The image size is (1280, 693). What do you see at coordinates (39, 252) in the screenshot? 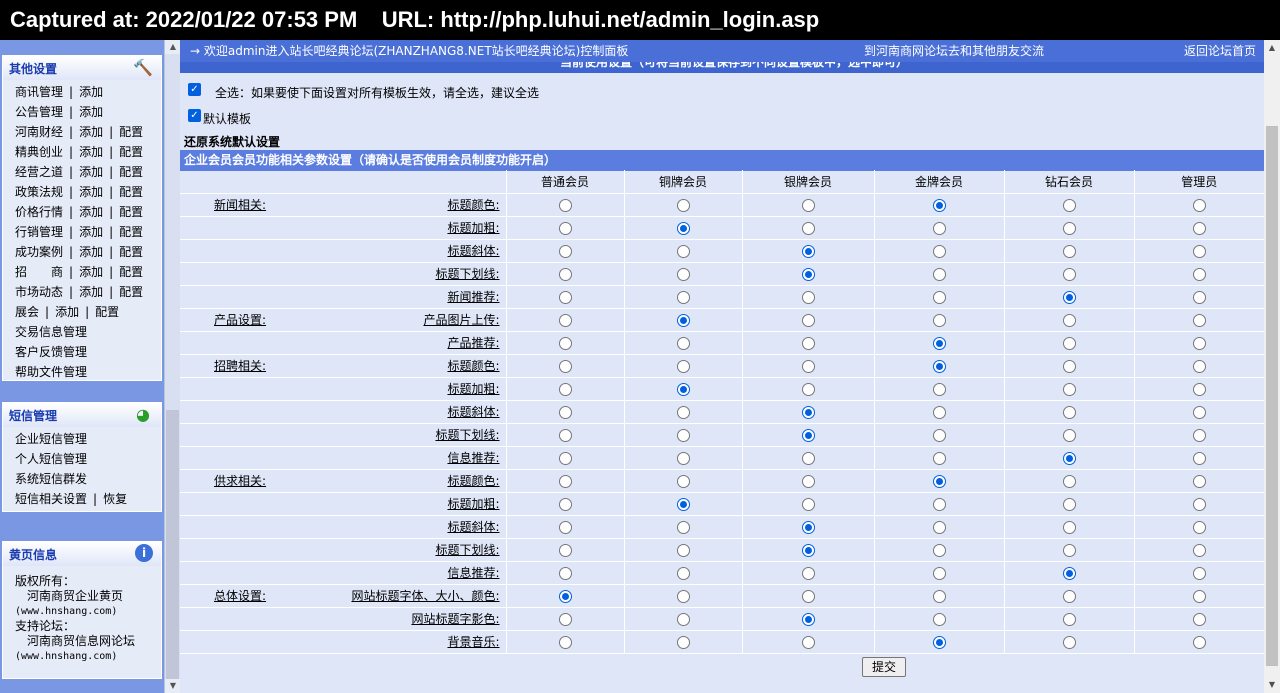
I see `other_settings-link: 成功案例` at bounding box center [39, 252].